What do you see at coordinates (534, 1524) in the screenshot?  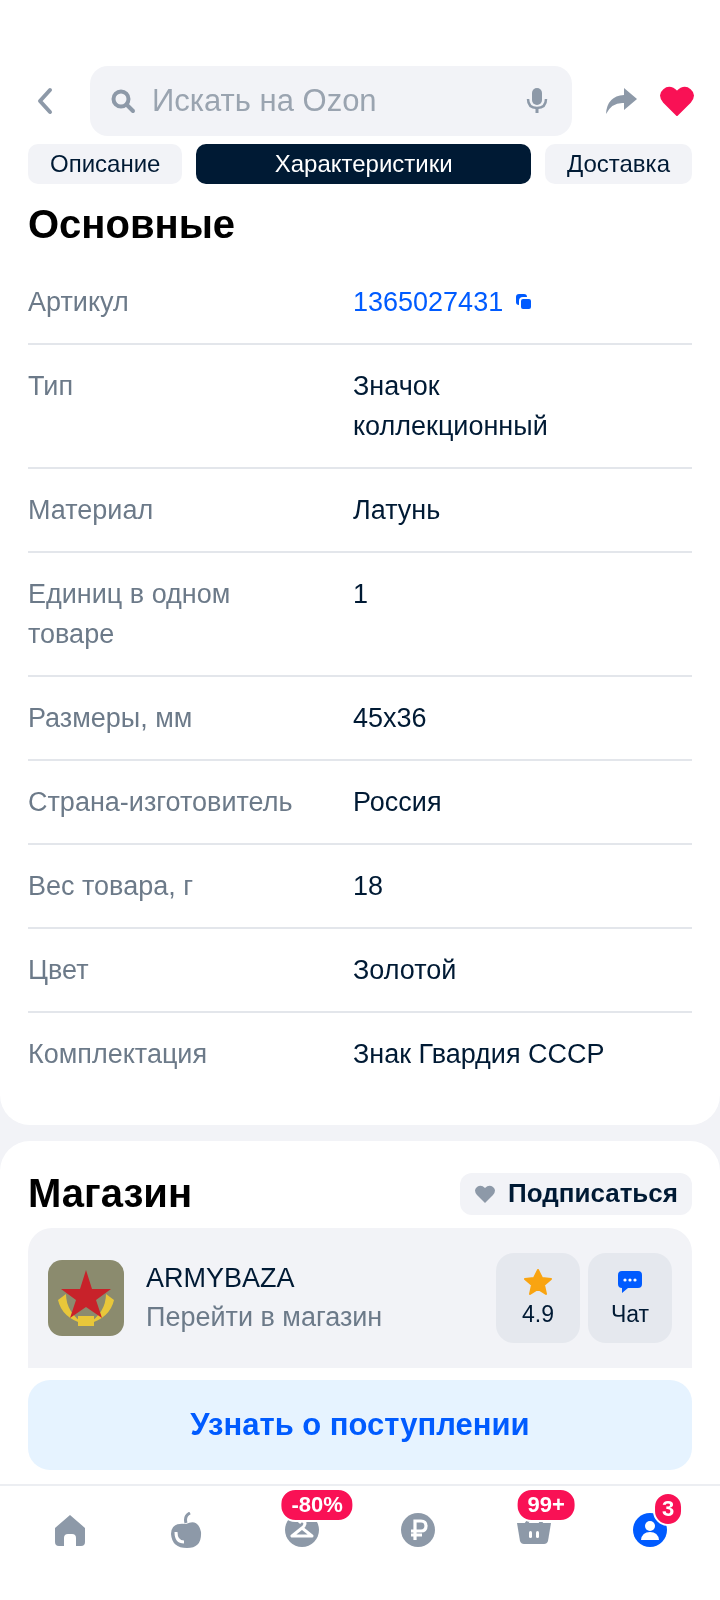 I see `cart-tab: 99+` at bounding box center [534, 1524].